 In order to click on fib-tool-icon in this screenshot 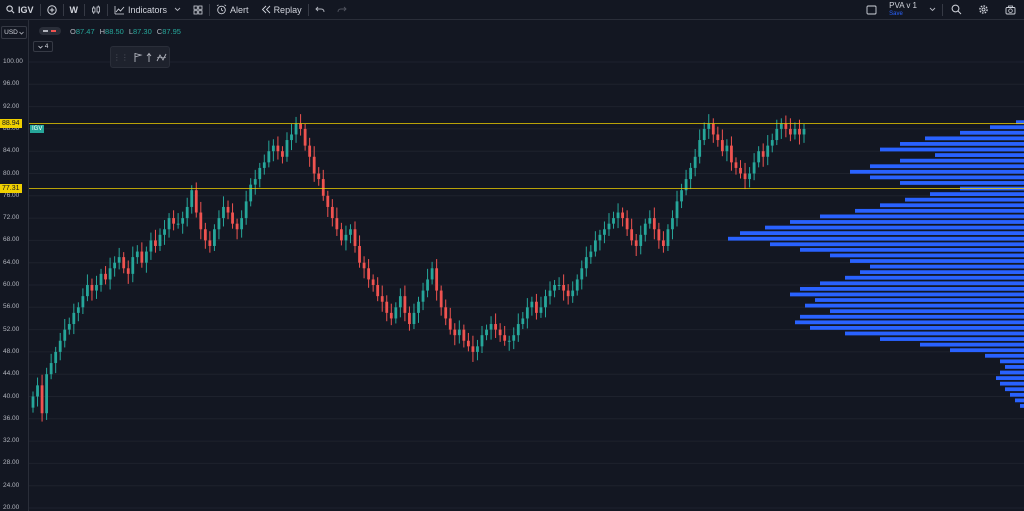, I will do `click(161, 57)`.